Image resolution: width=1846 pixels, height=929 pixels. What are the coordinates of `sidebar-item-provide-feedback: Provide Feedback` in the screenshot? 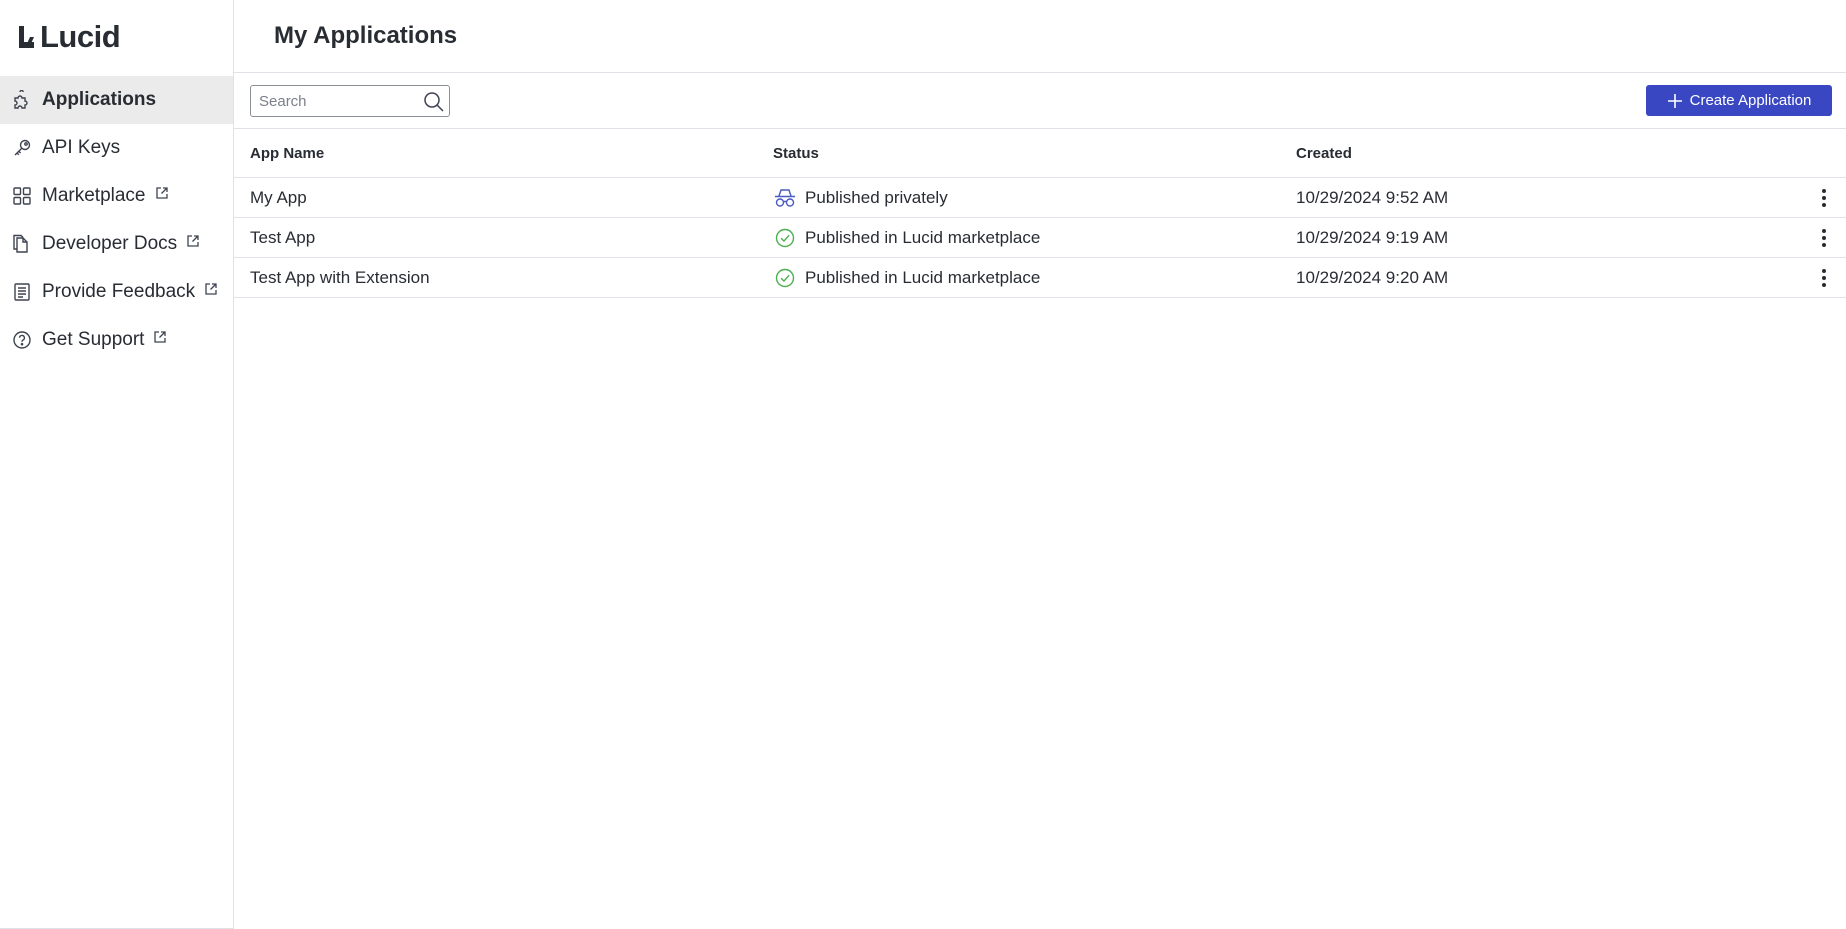 It's located at (116, 292).